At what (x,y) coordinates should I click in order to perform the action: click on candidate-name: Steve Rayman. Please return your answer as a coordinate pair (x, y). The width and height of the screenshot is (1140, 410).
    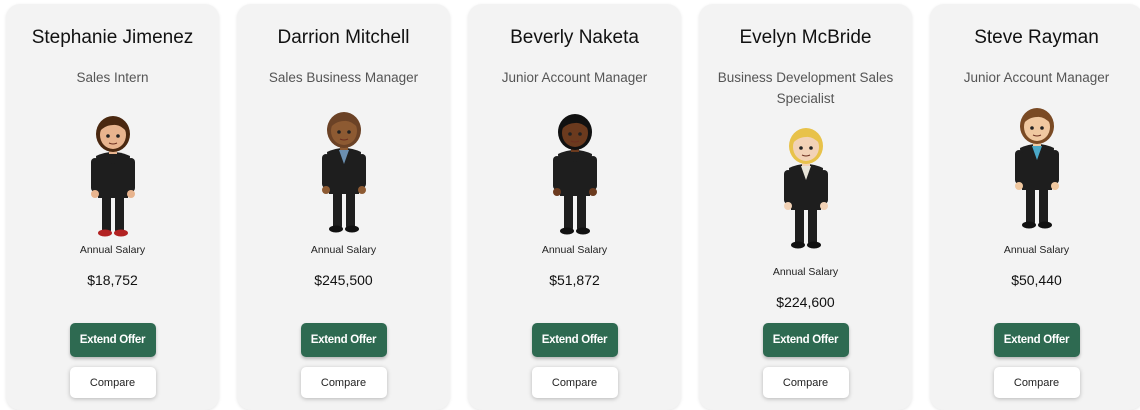
    Looking at the image, I should click on (1036, 37).